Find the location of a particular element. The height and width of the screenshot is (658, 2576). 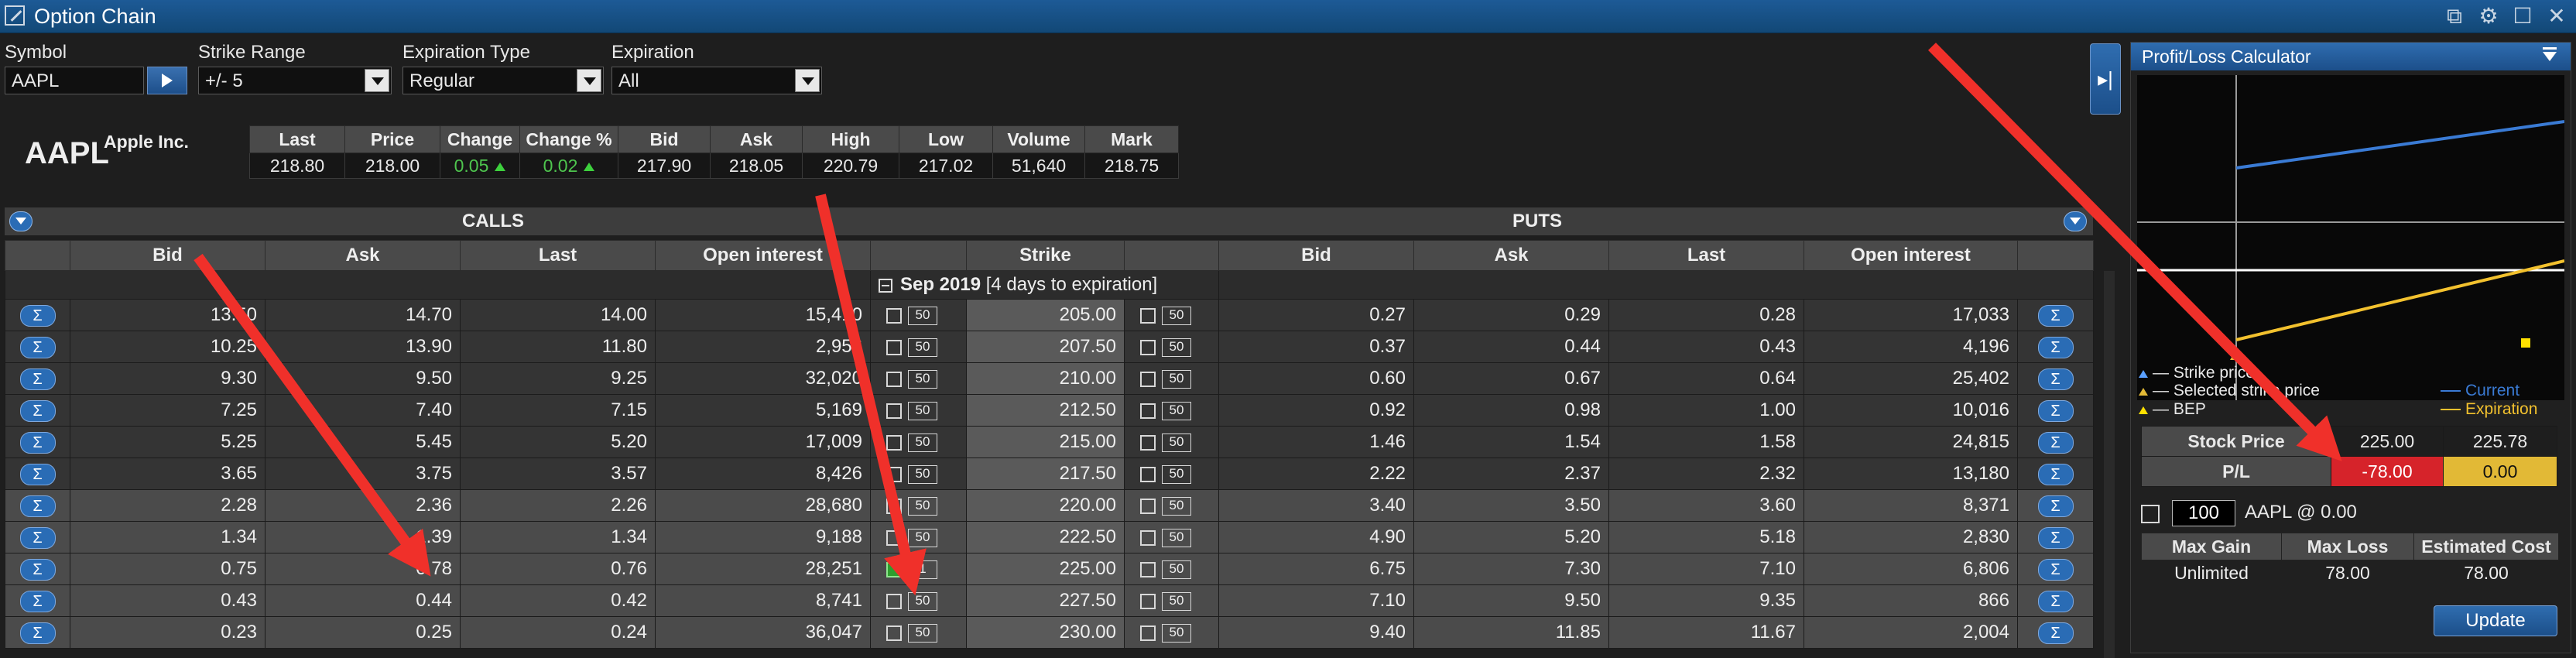

call-bid: 0.23 is located at coordinates (167, 632).